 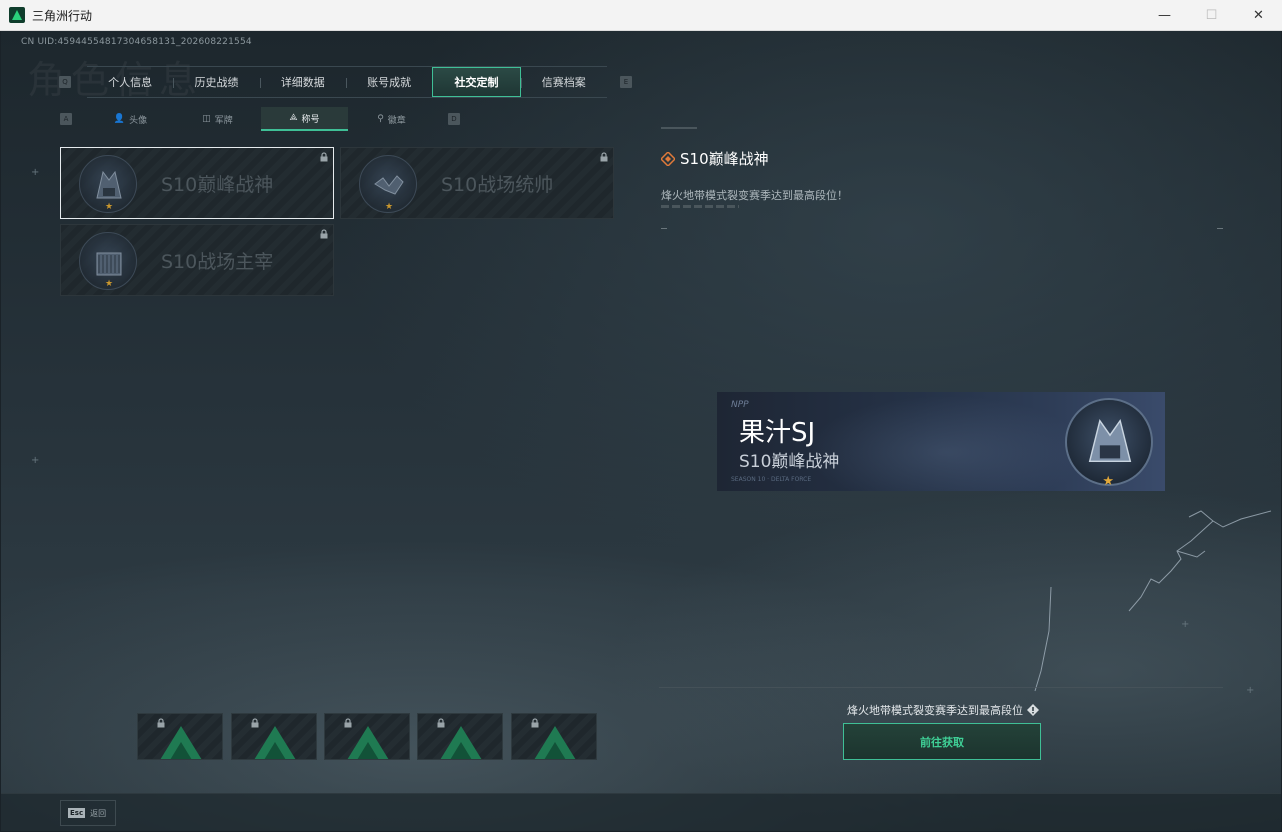 I want to click on tab-detailed-data: 详细数据, so click(x=302, y=82).